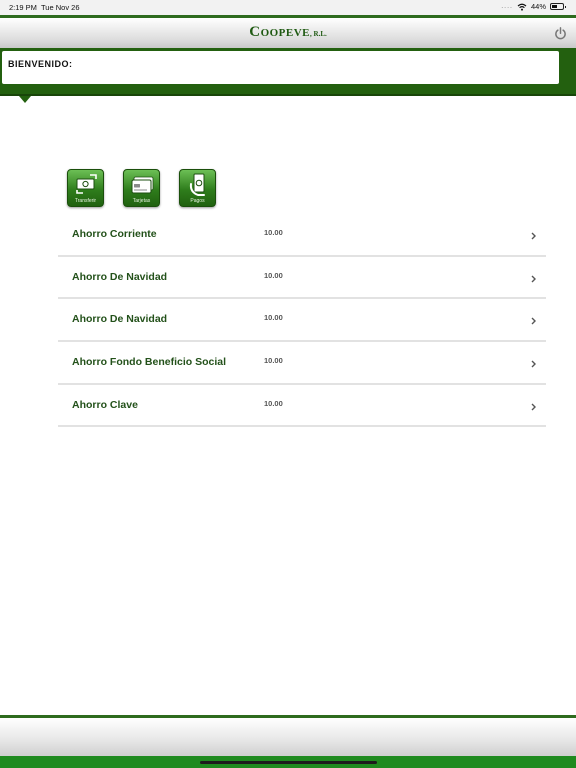 This screenshot has width=576, height=768. I want to click on transfer-label: Transferir, so click(85, 201).